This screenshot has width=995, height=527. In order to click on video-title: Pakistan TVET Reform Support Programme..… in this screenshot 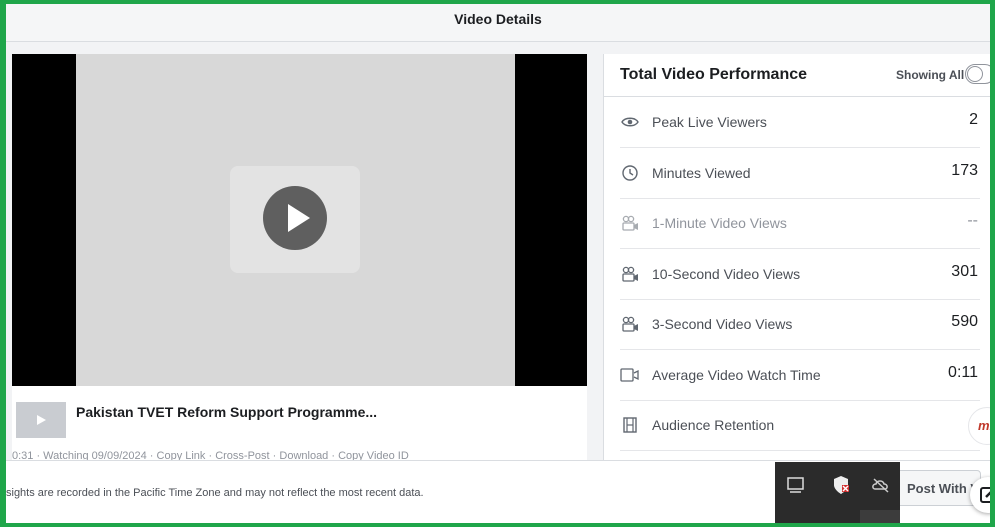, I will do `click(226, 412)`.